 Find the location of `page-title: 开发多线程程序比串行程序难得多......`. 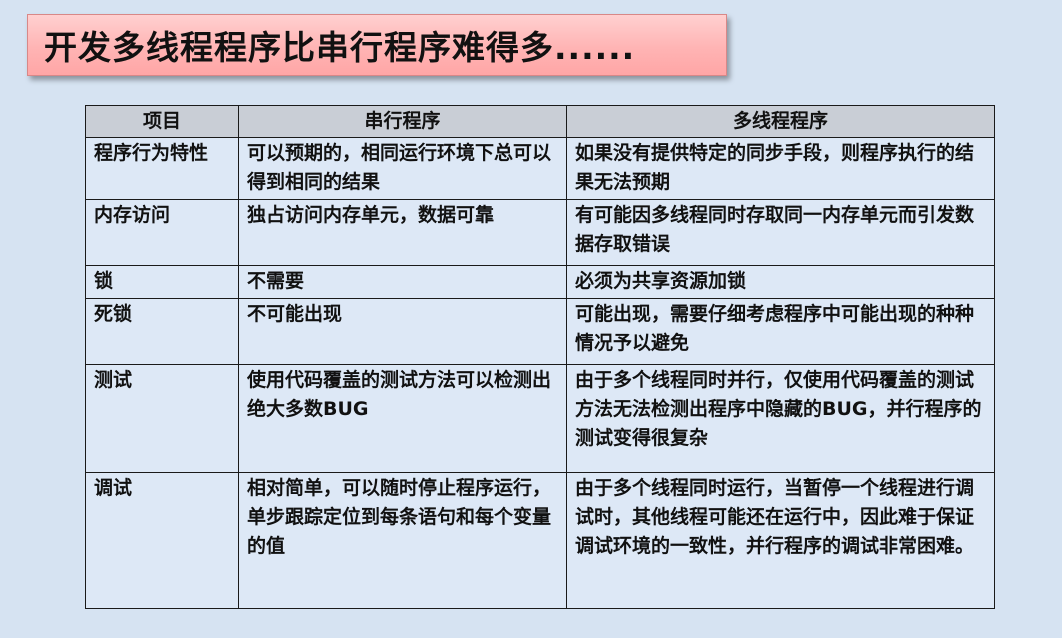

page-title: 开发多线程程序比串行程序难得多...... is located at coordinates (340, 47).